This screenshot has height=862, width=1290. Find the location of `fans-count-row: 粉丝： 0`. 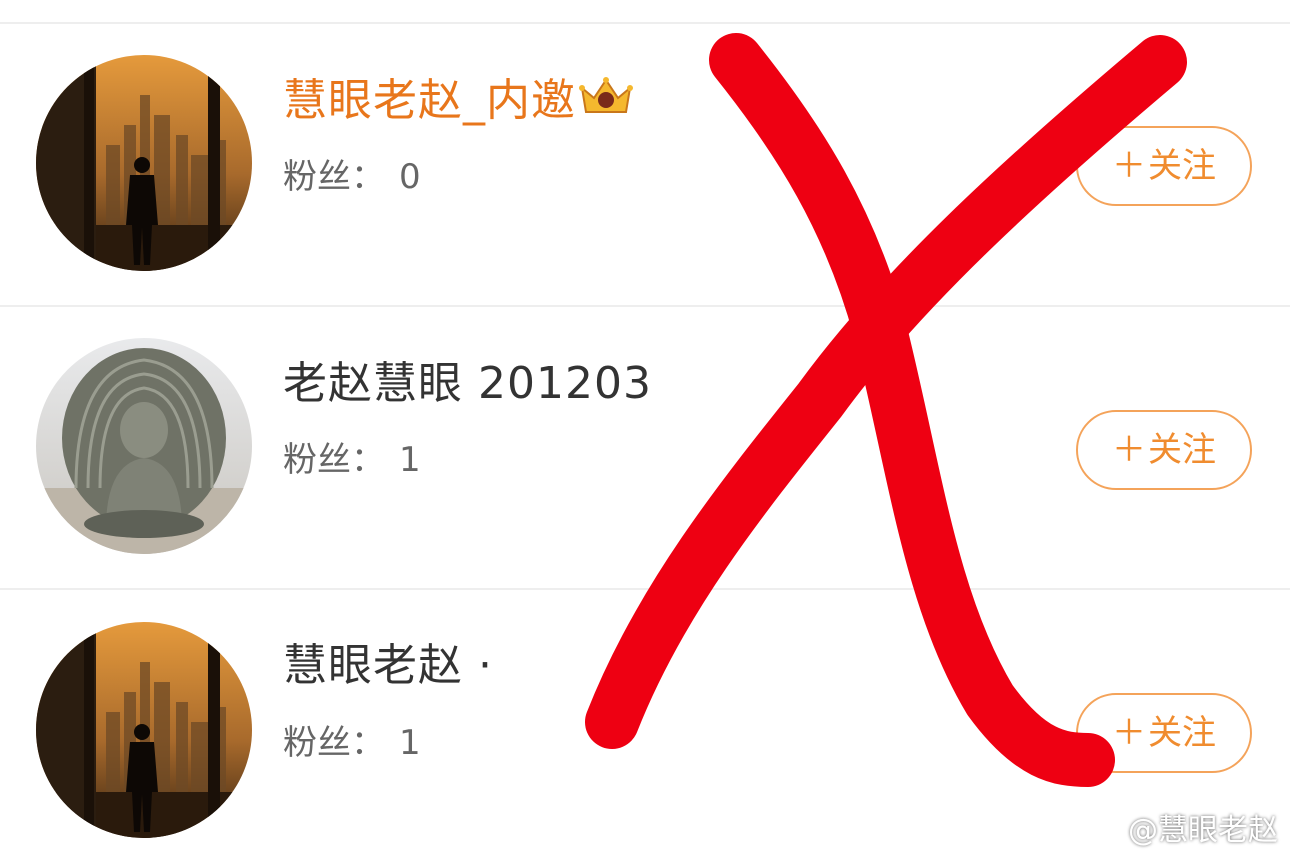

fans-count-row: 粉丝： 0 is located at coordinates (352, 177).